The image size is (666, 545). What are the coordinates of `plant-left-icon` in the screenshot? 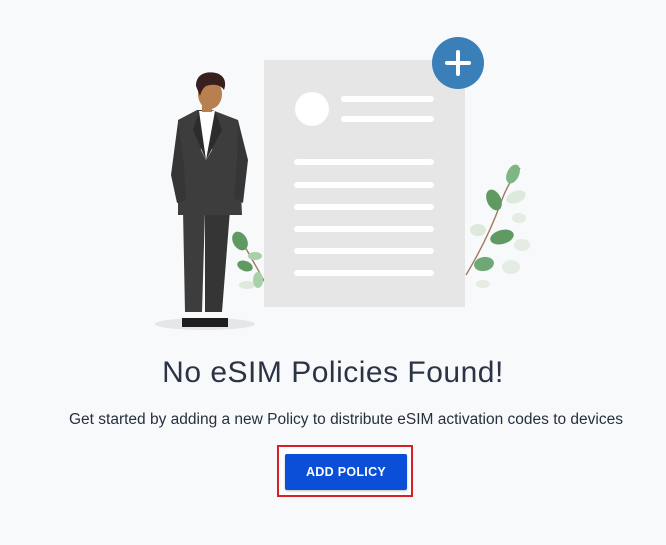 It's located at (250, 260).